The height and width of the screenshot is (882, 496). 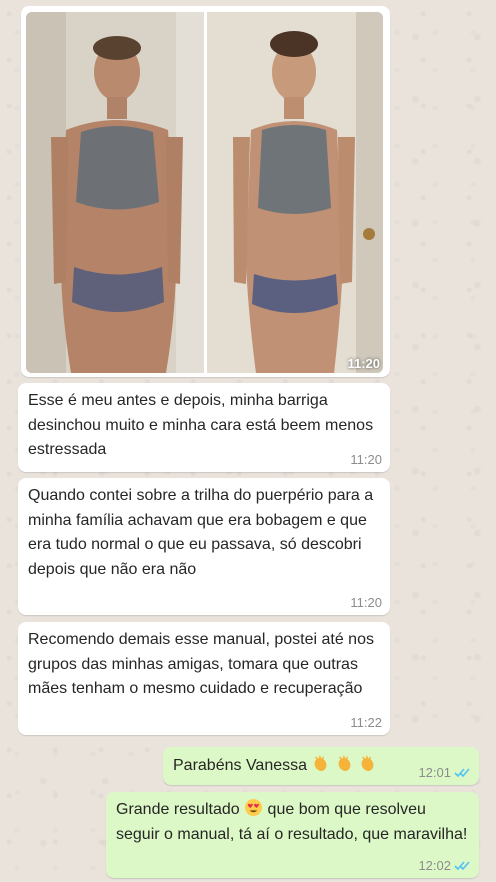 What do you see at coordinates (434, 865) in the screenshot?
I see `message-timestamp: 12:02` at bounding box center [434, 865].